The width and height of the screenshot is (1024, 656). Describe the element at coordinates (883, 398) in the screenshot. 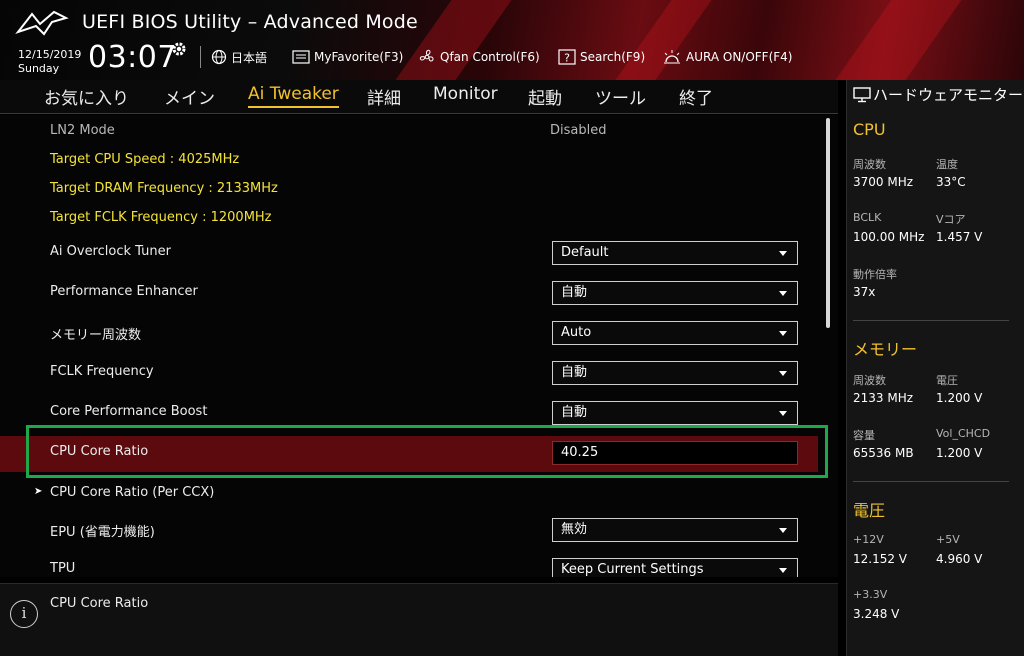

I see `memory-frequency-value: 2133 MHz` at that location.